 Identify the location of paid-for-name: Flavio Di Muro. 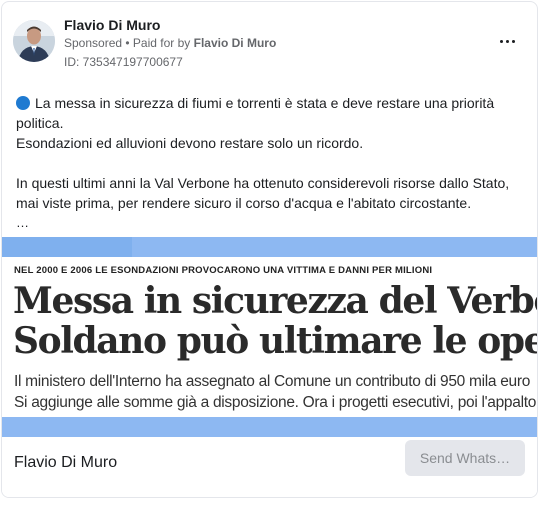
(235, 43).